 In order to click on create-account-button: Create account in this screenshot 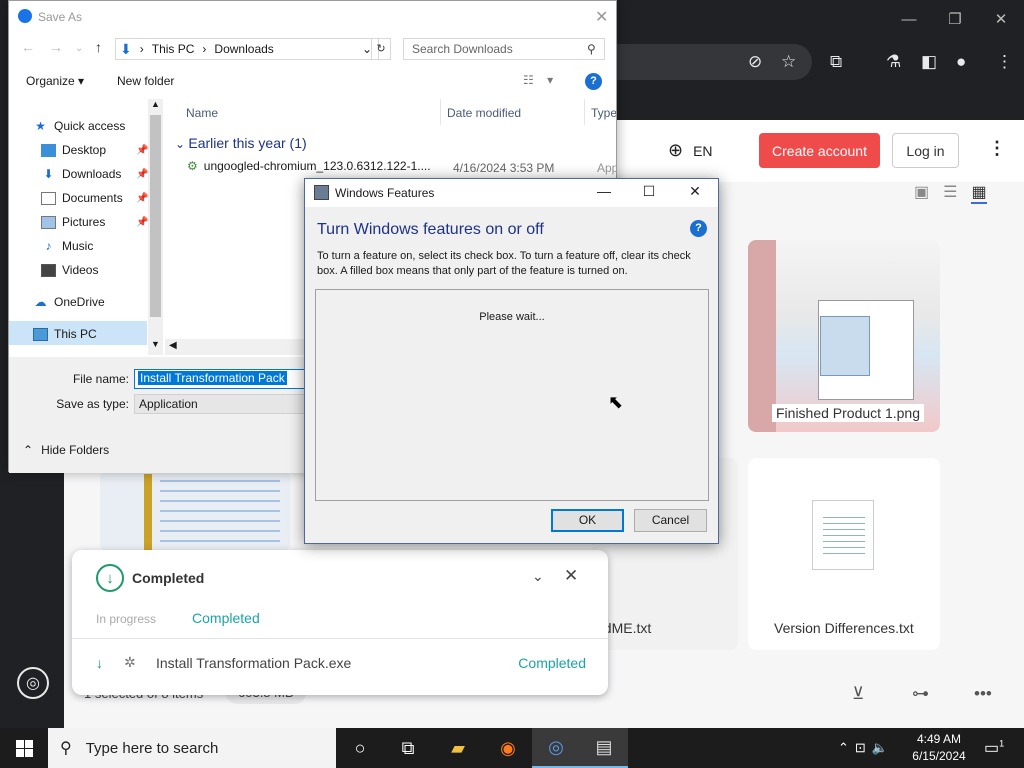, I will do `click(819, 150)`.